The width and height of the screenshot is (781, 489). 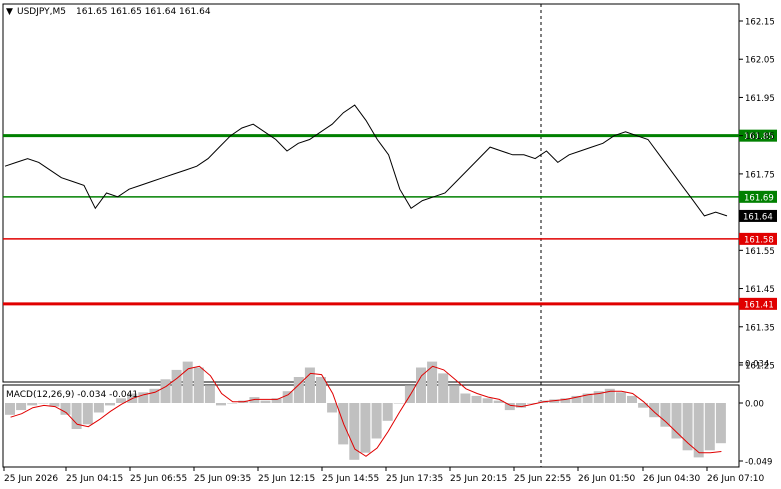 I want to click on macd-tick-label: 0.00, so click(x=754, y=405).